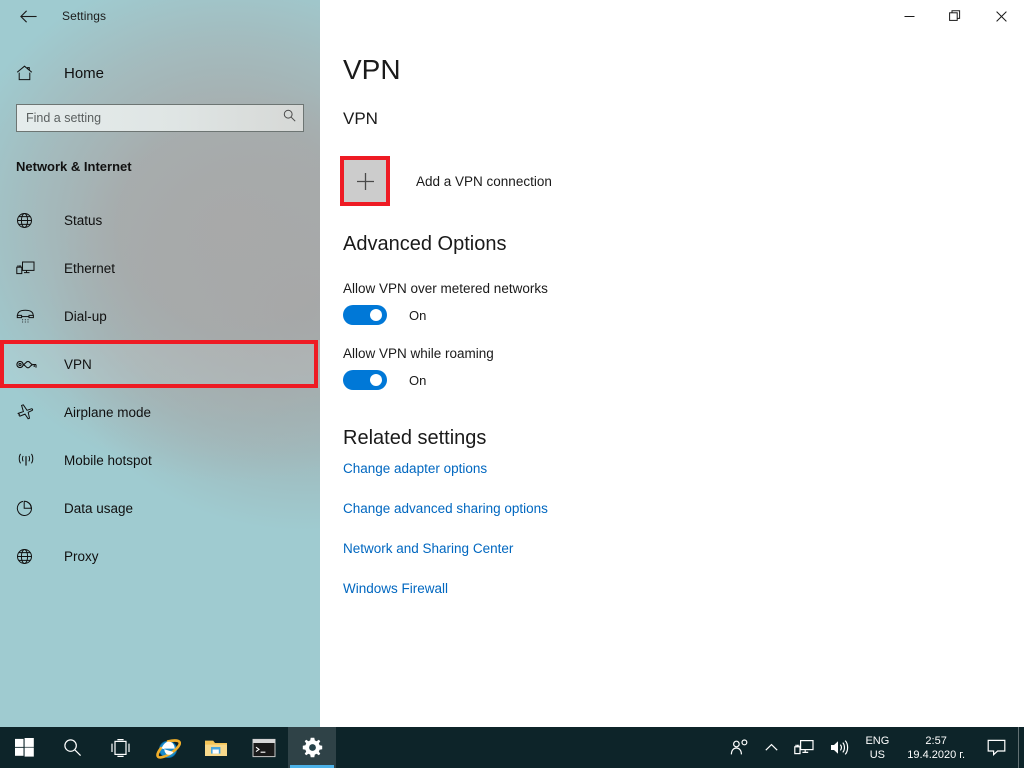 Image resolution: width=1024 pixels, height=768 pixels. What do you see at coordinates (90, 268) in the screenshot?
I see `sidebar-item-ethernet-label: Ethernet` at bounding box center [90, 268].